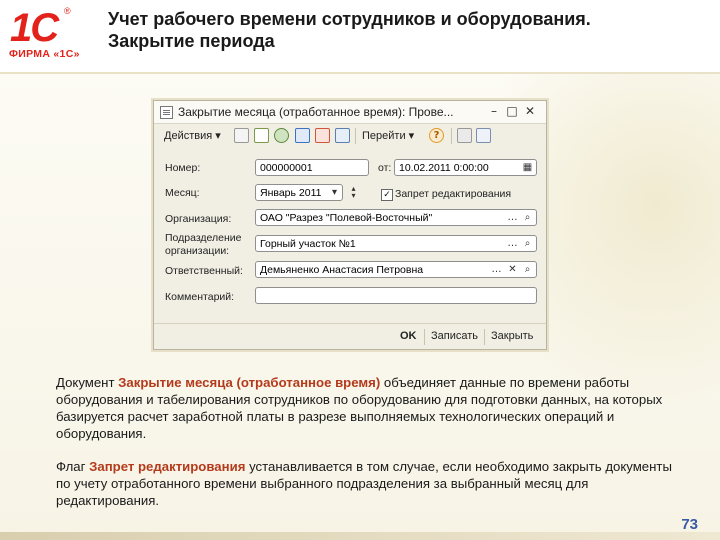 This screenshot has width=720, height=540. I want to click on comment-label: Комментарий:, so click(200, 297).